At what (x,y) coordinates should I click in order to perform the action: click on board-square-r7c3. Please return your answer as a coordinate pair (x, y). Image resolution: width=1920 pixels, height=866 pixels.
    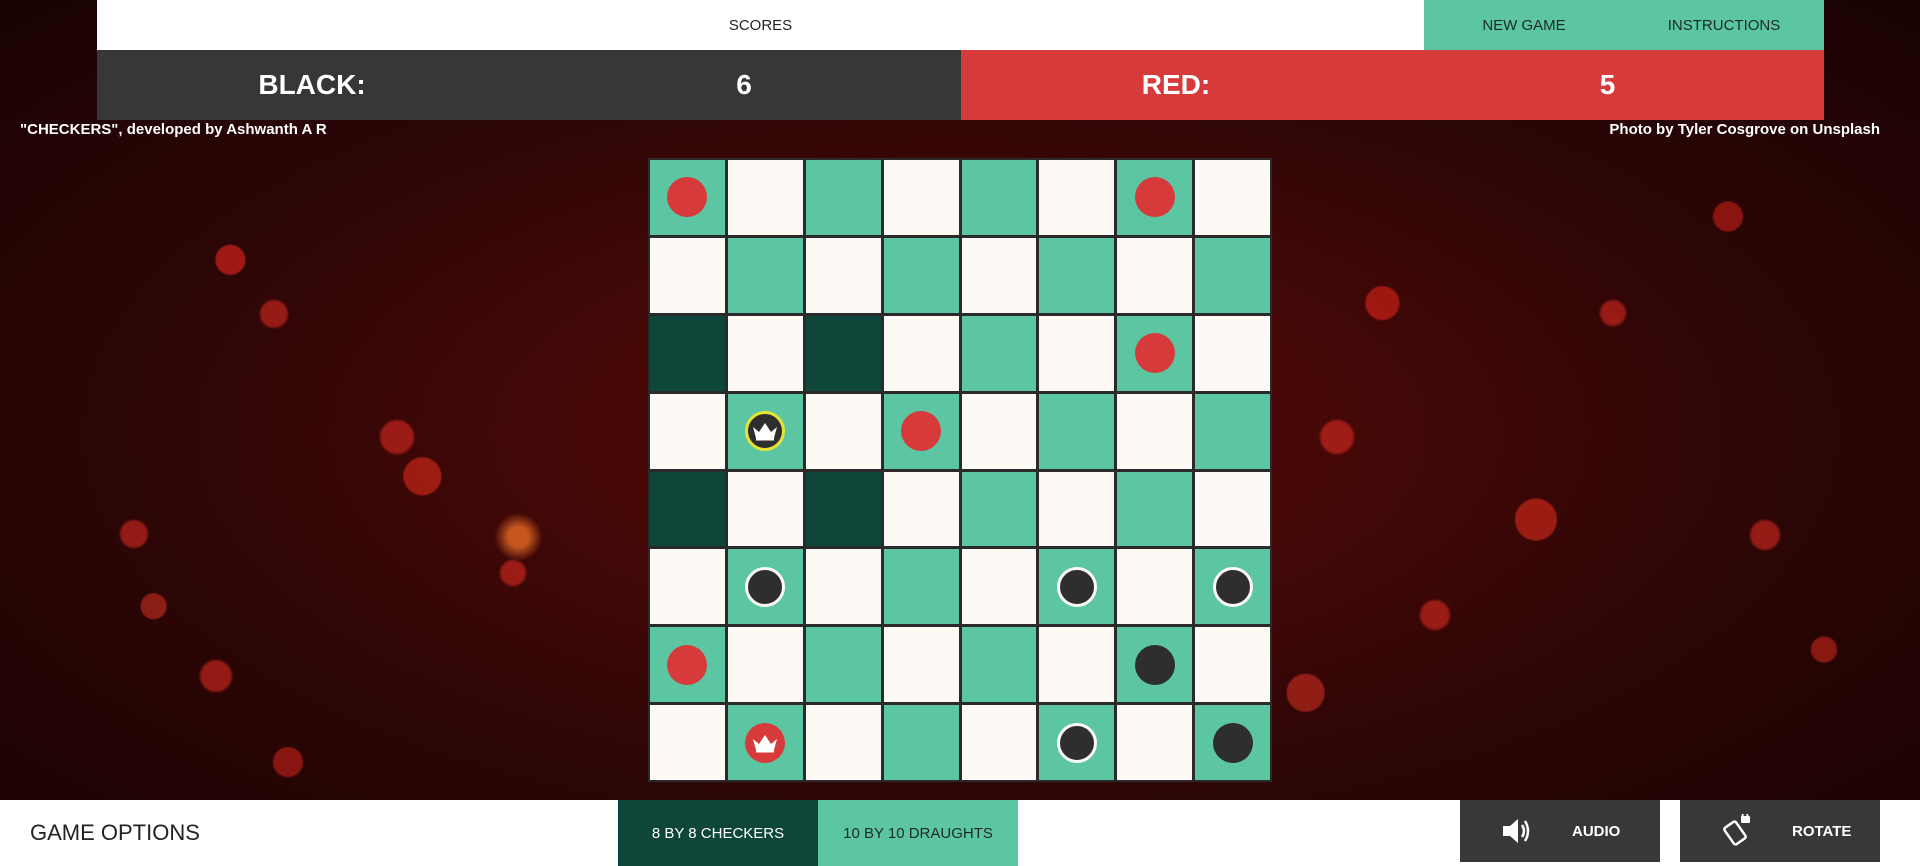
    Looking at the image, I should click on (921, 742).